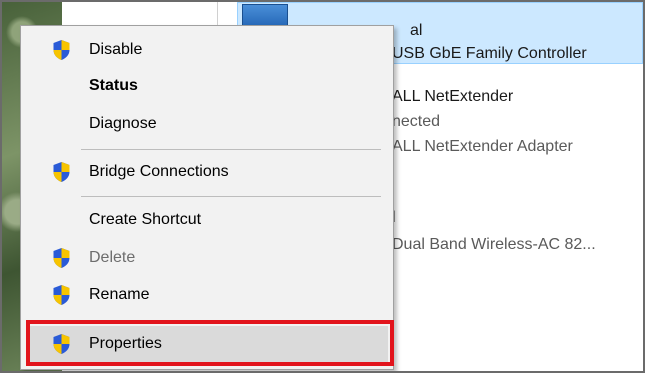  I want to click on menu-item-label: Bridge Connections, so click(159, 171).